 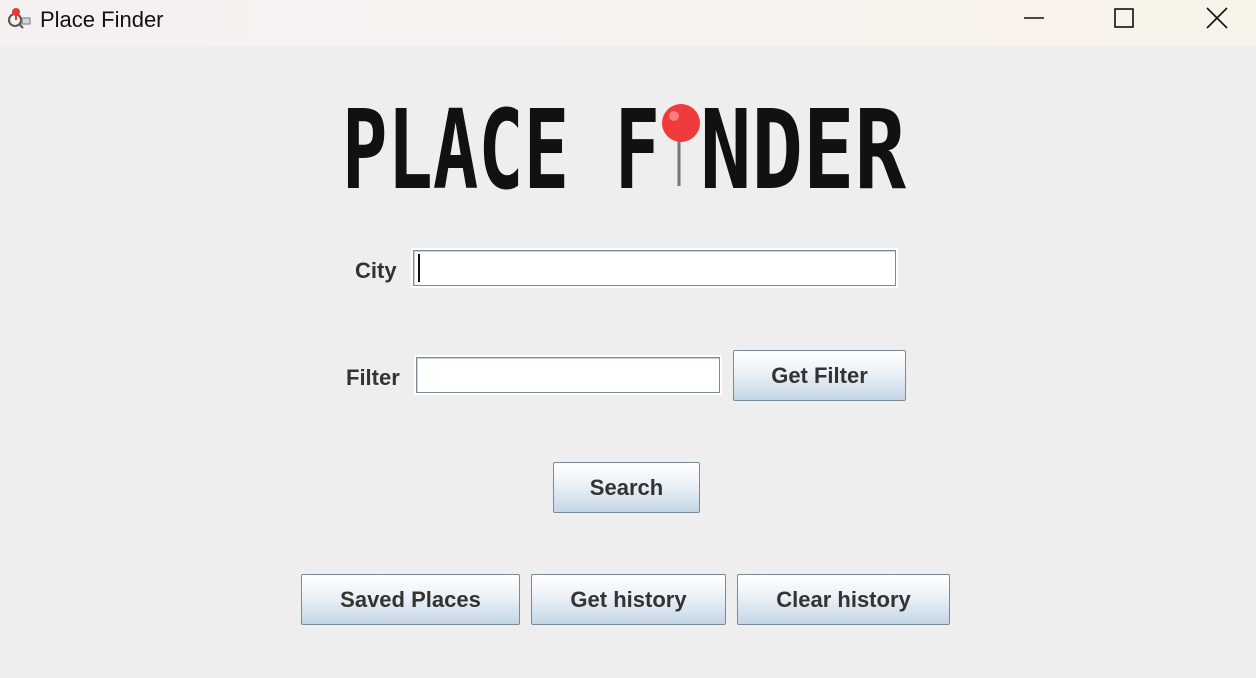 What do you see at coordinates (410, 599) in the screenshot?
I see `saved-places-button: Saved Places` at bounding box center [410, 599].